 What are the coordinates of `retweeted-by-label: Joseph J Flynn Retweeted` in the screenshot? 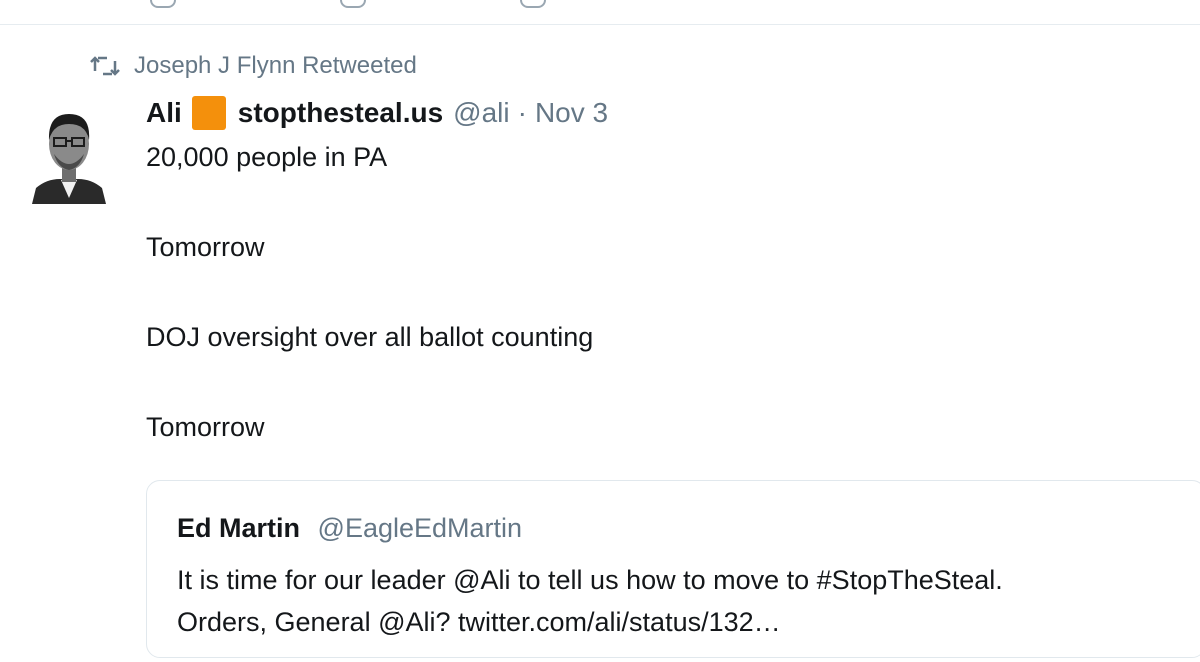 It's located at (275, 65).